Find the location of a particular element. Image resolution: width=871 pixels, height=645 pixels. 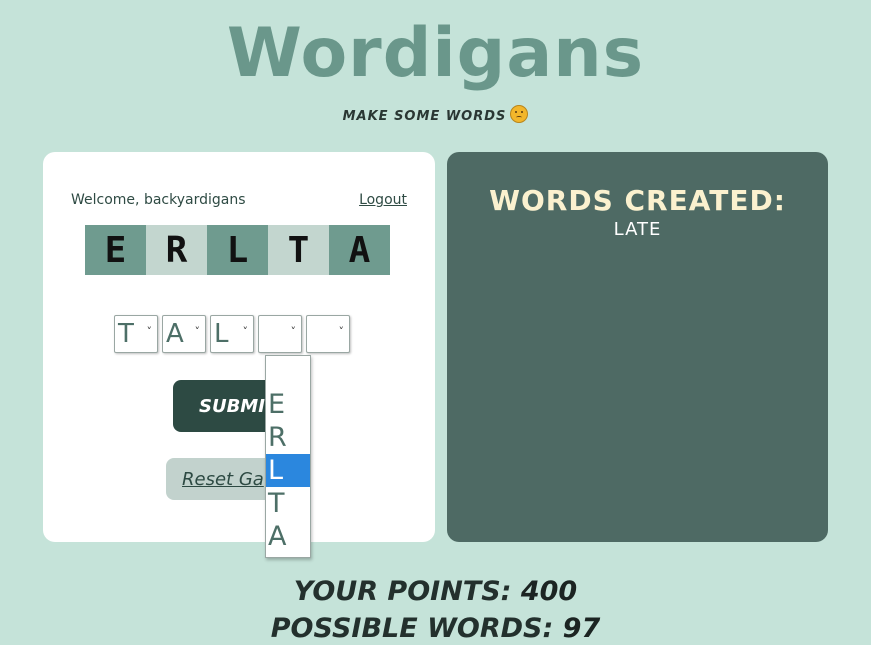

dropdown-option: R is located at coordinates (288, 437).